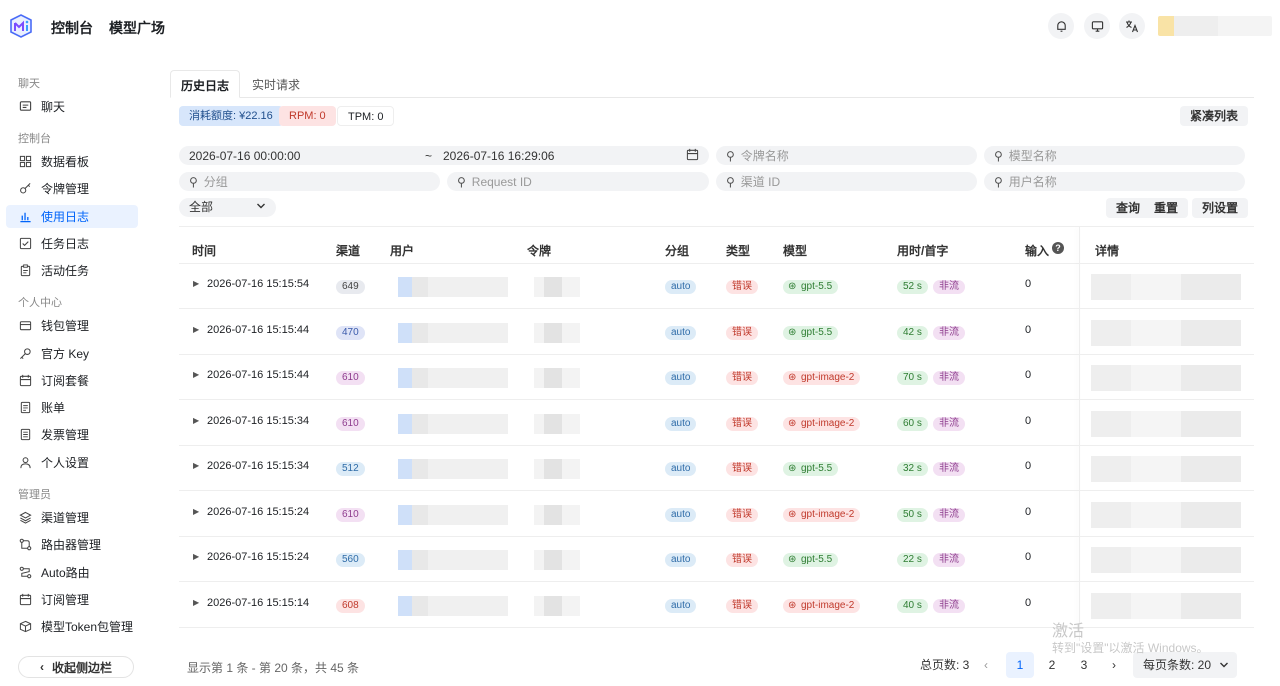  What do you see at coordinates (21, 26) in the screenshot?
I see `app-logo` at bounding box center [21, 26].